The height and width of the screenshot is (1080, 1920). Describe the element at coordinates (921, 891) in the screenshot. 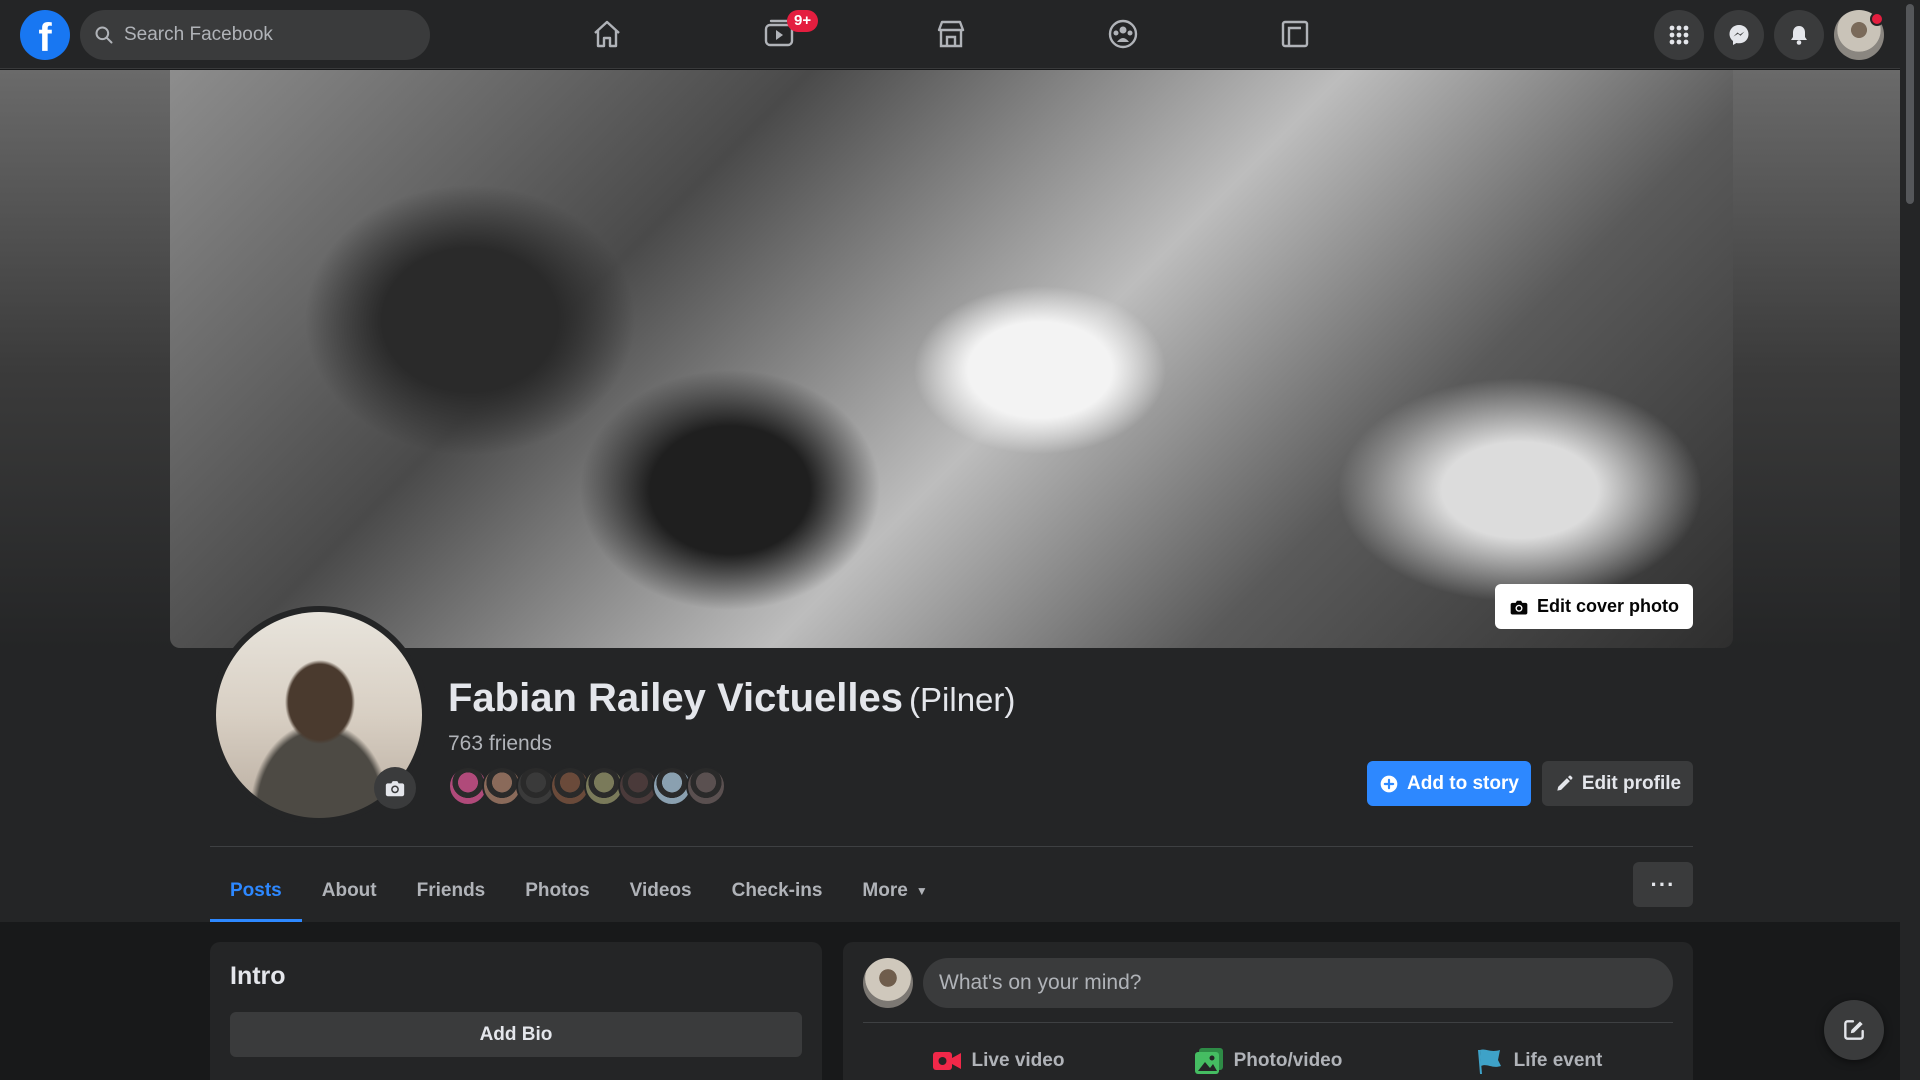

I see `caret-down-icon: ▼` at that location.